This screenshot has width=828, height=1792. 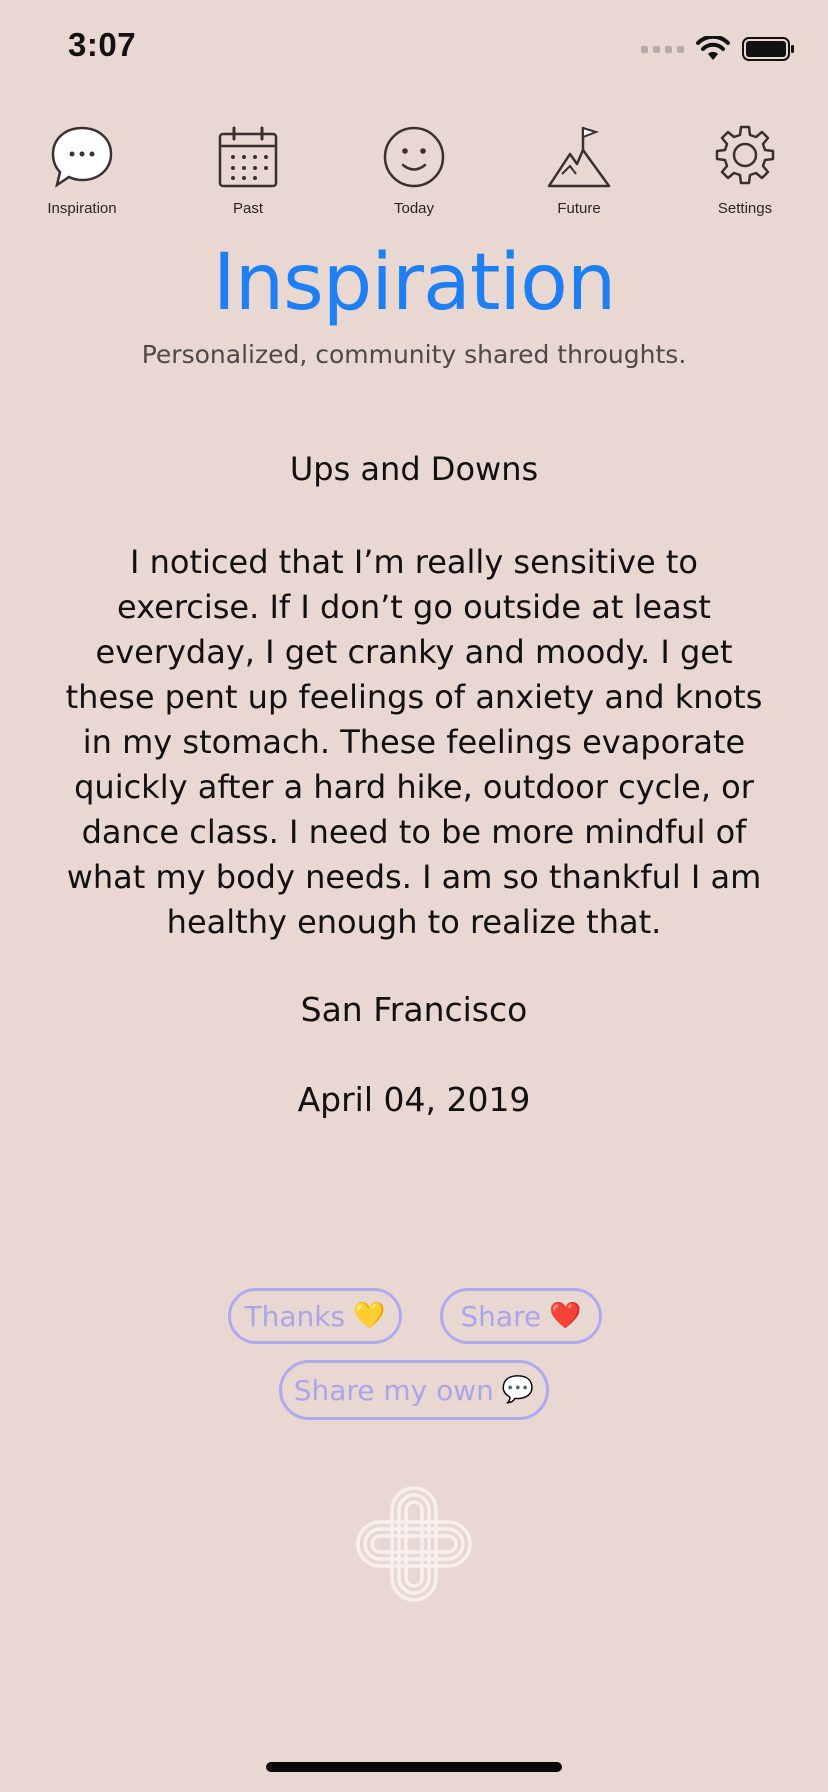 I want to click on post-location: San Francisco, so click(x=414, y=1009).